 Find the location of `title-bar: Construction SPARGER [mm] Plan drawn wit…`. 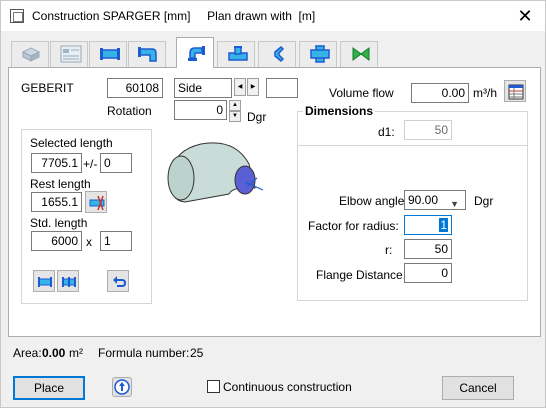

title-bar: Construction SPARGER [mm] Plan drawn wit… is located at coordinates (273, 16).